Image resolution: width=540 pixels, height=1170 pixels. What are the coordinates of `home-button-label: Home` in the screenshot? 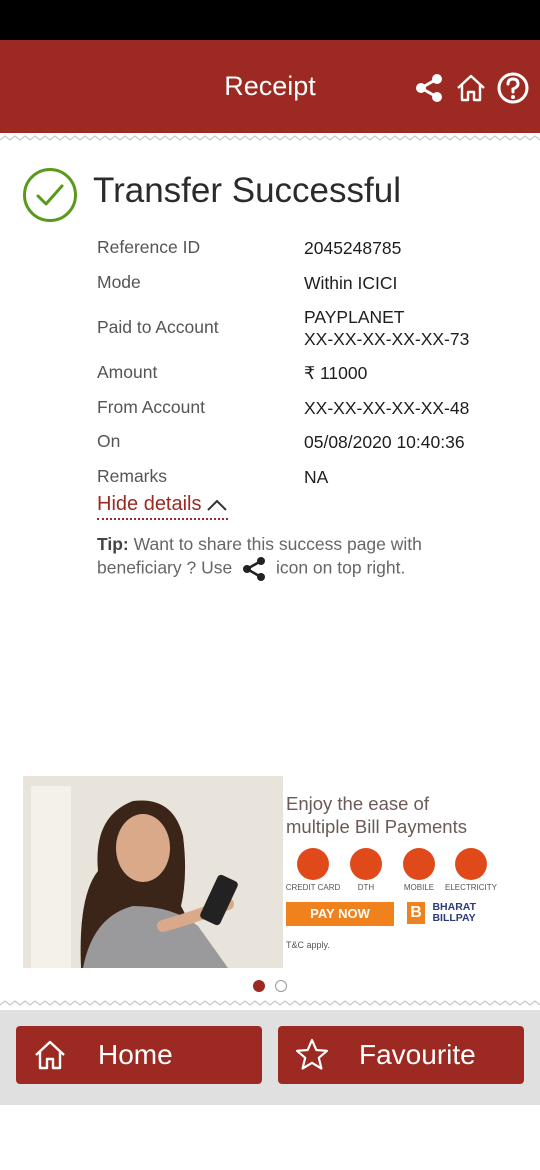 It's located at (135, 1054).